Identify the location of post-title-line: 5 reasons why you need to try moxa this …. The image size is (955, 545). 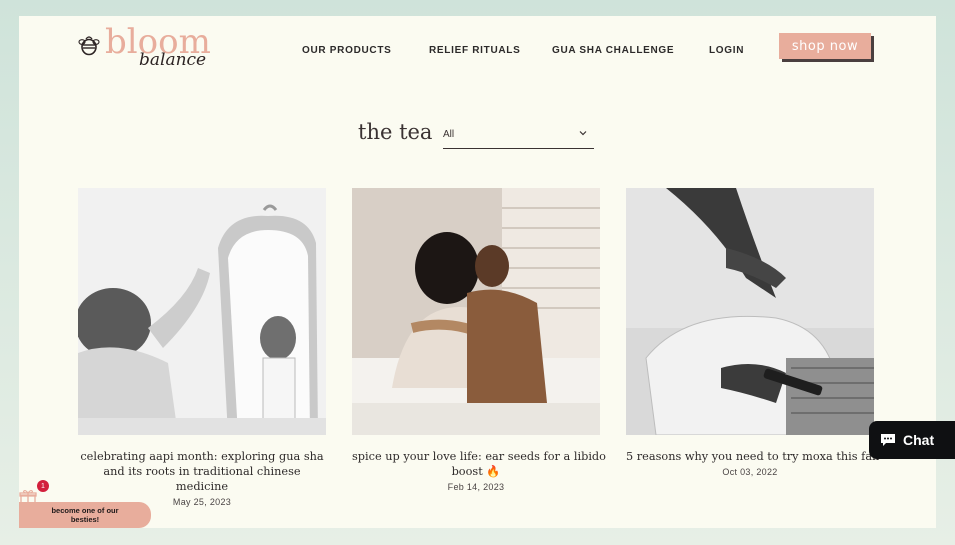
(753, 456).